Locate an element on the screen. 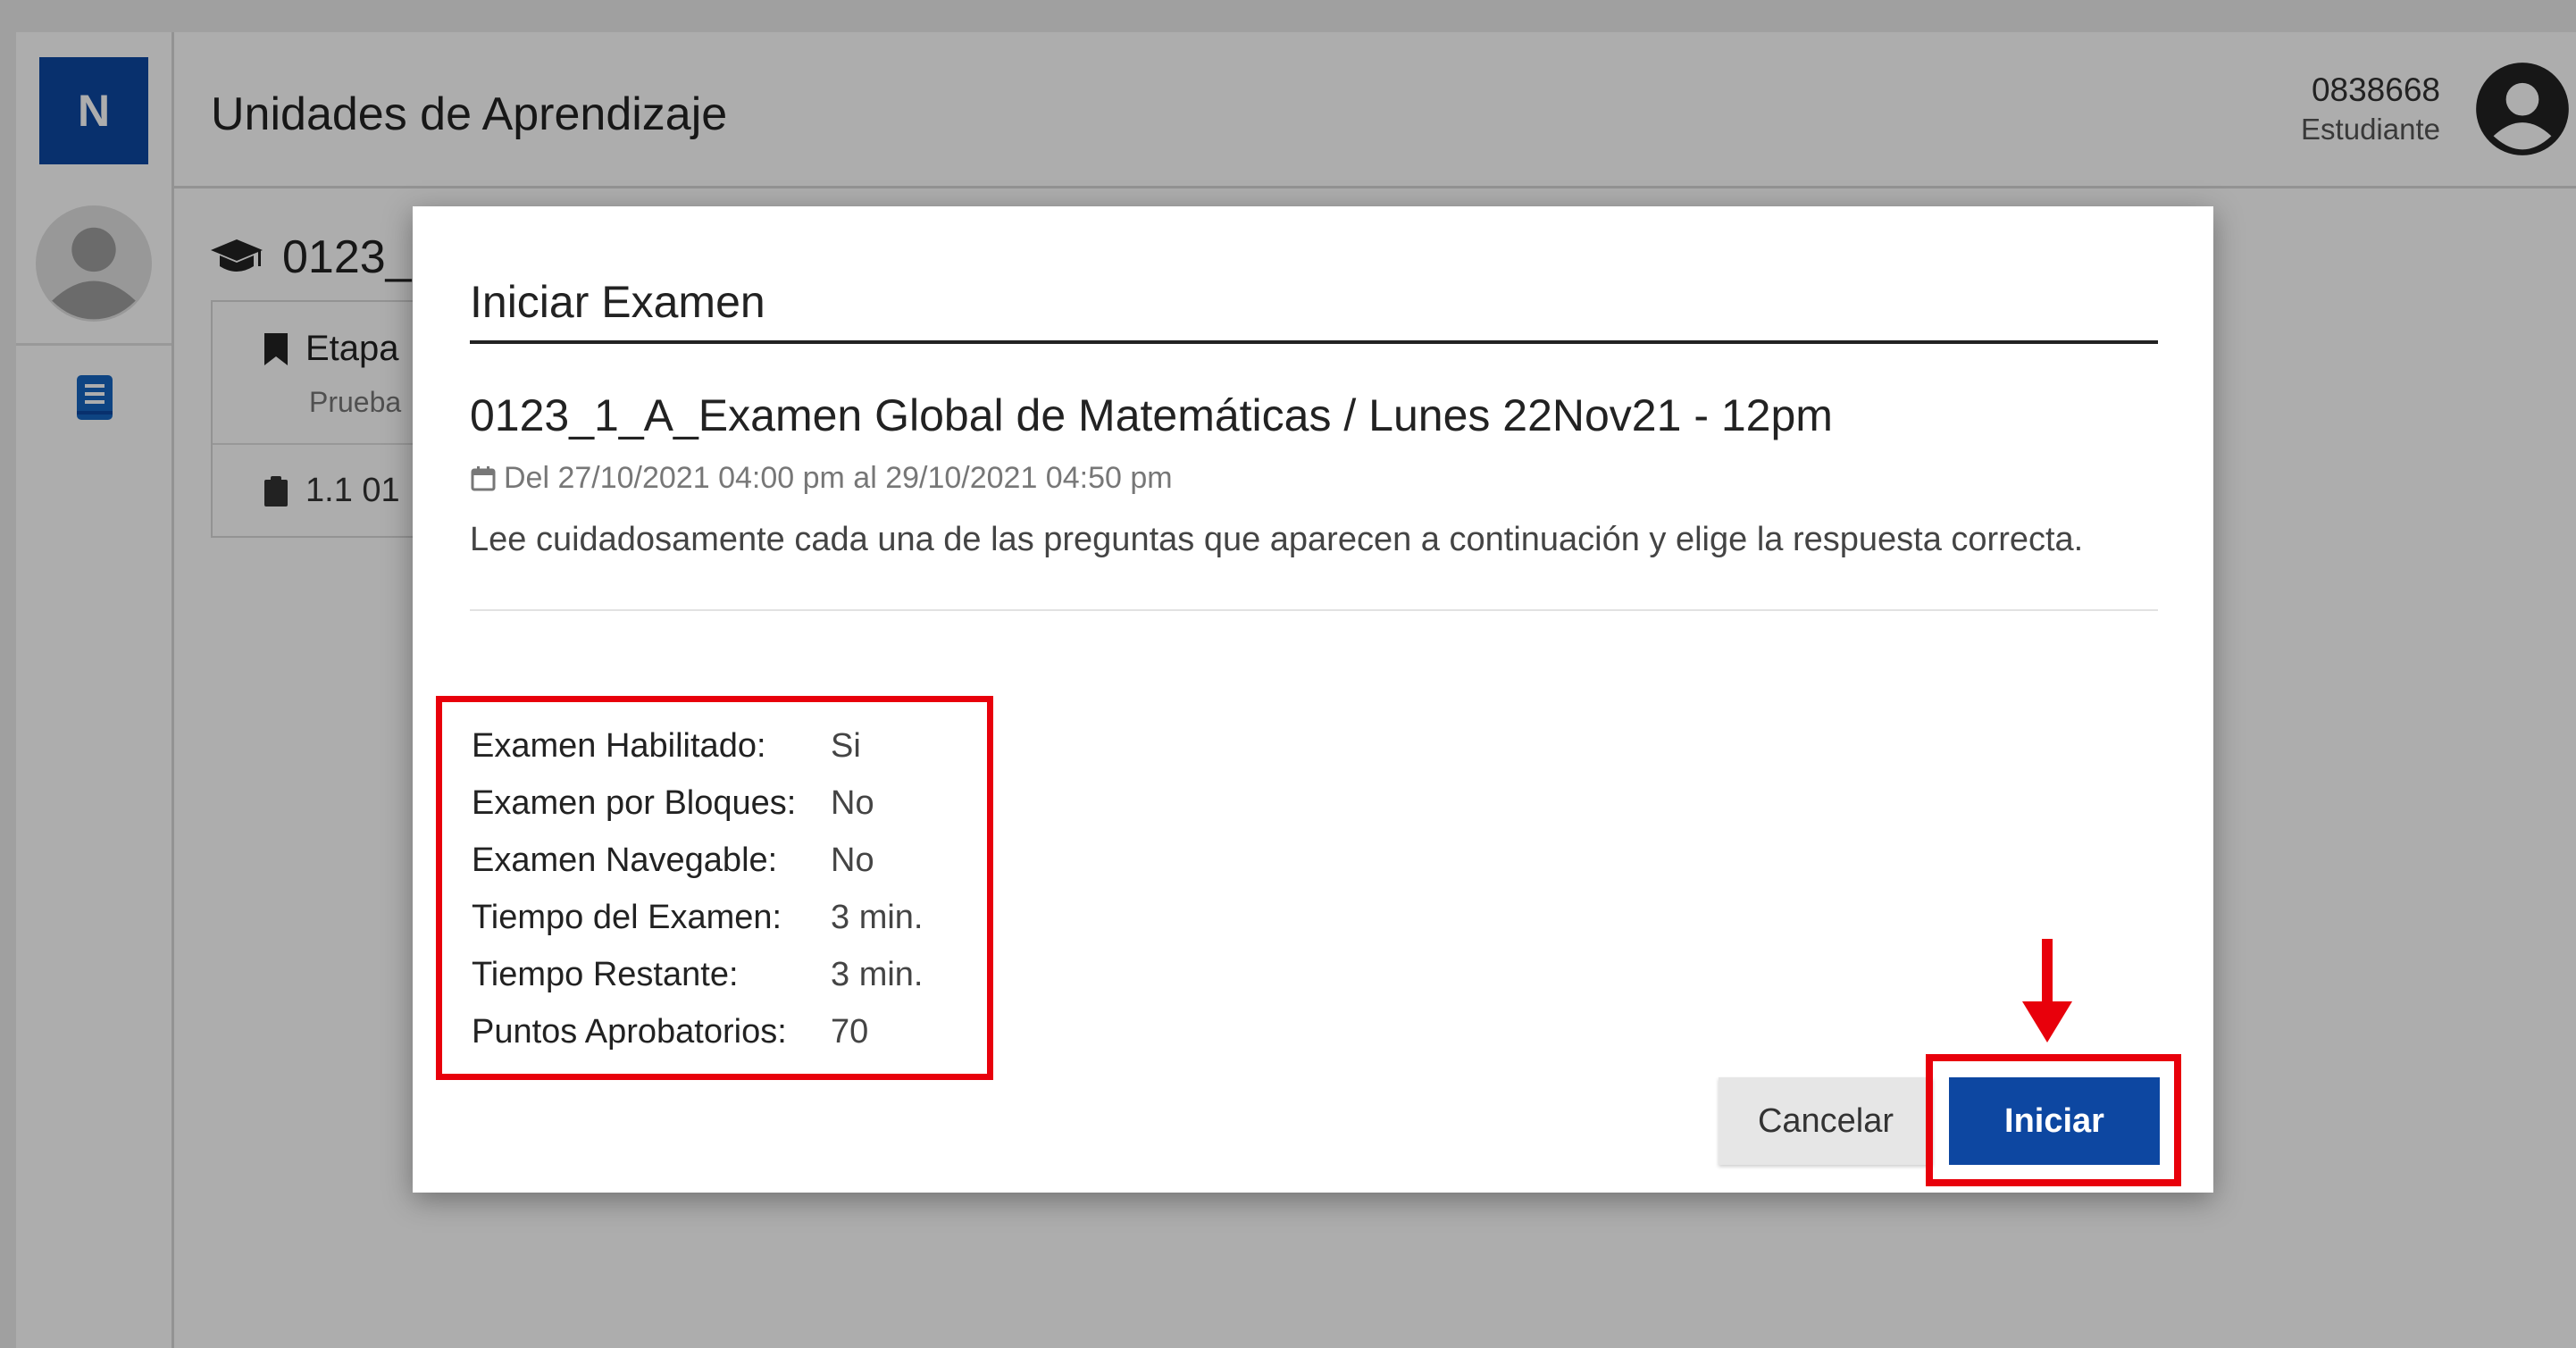  info-value: Si is located at coordinates (846, 745).